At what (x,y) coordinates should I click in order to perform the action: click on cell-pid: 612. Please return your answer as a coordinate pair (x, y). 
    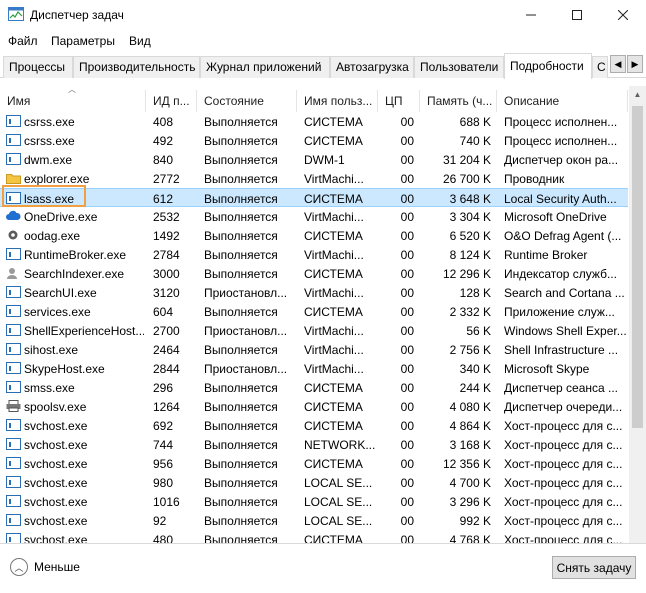
    Looking at the image, I should click on (163, 199).